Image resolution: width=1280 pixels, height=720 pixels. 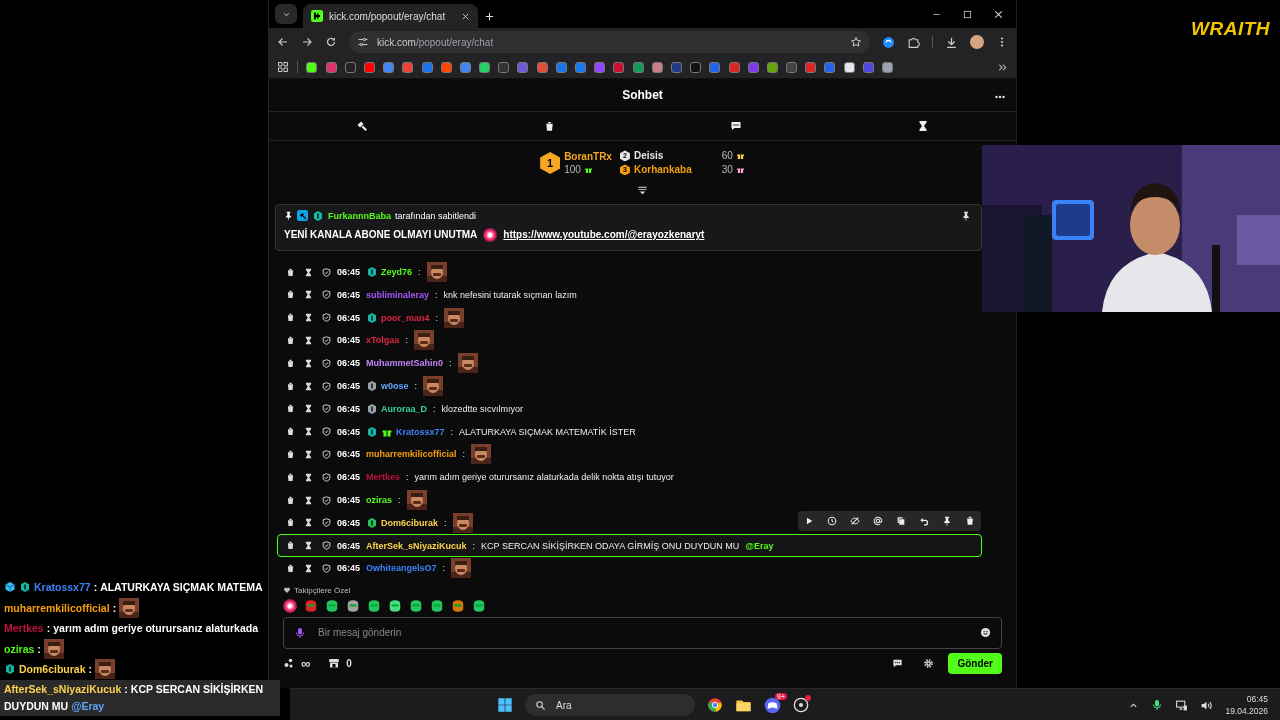 What do you see at coordinates (544, 477) in the screenshot?
I see `message-text: yarım adım geriye oturursanız alaturkada delik nokta atışı tutuyor` at bounding box center [544, 477].